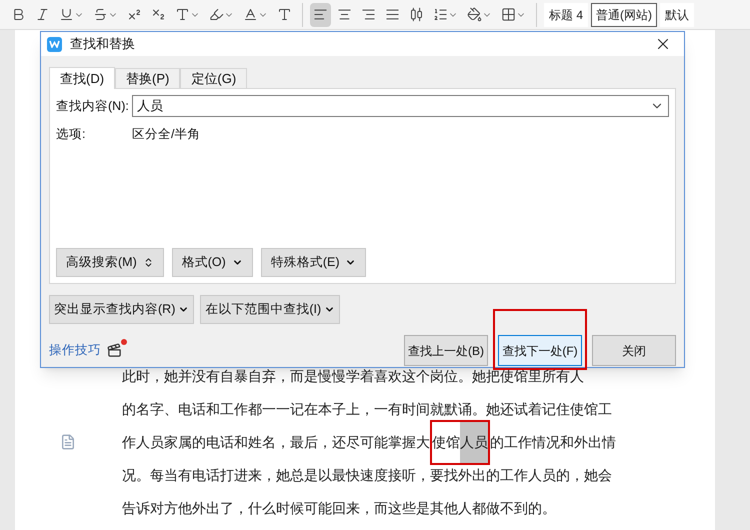 The width and height of the screenshot is (750, 530). What do you see at coordinates (42, 14) in the screenshot?
I see `italic-icon` at bounding box center [42, 14].